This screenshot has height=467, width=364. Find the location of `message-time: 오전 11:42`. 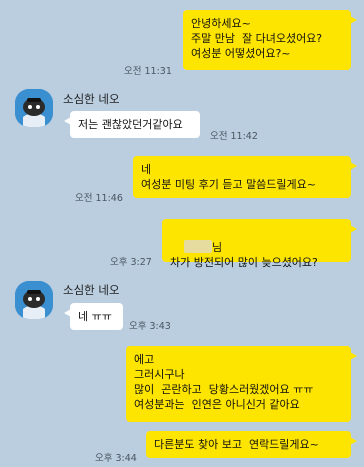

message-time: 오전 11:42 is located at coordinates (234, 136).